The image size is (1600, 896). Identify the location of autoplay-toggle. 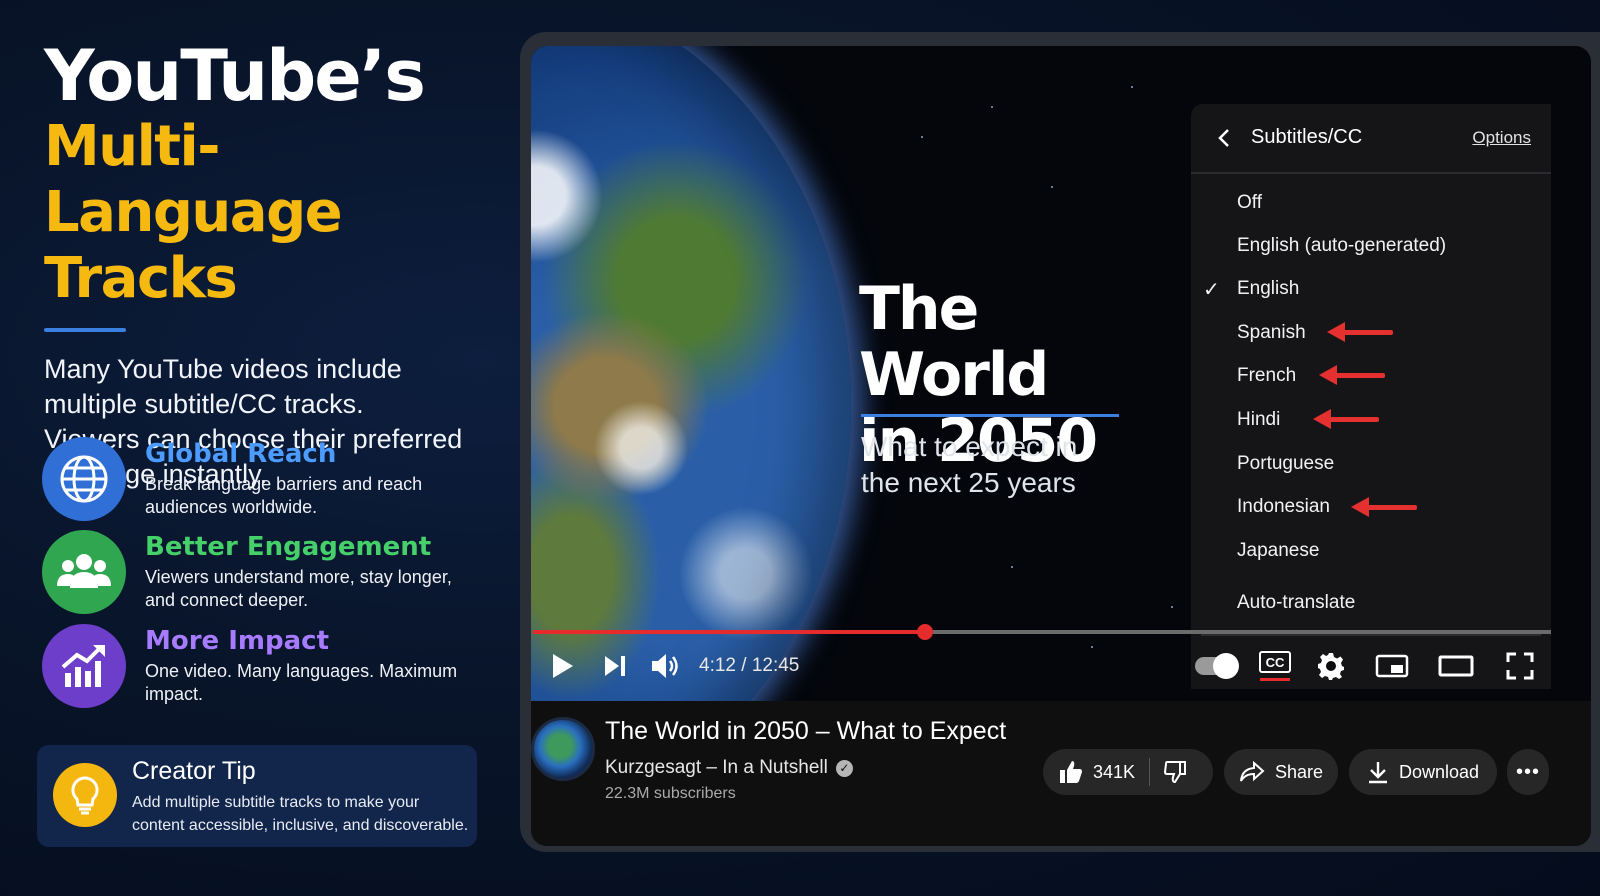
(1217, 666).